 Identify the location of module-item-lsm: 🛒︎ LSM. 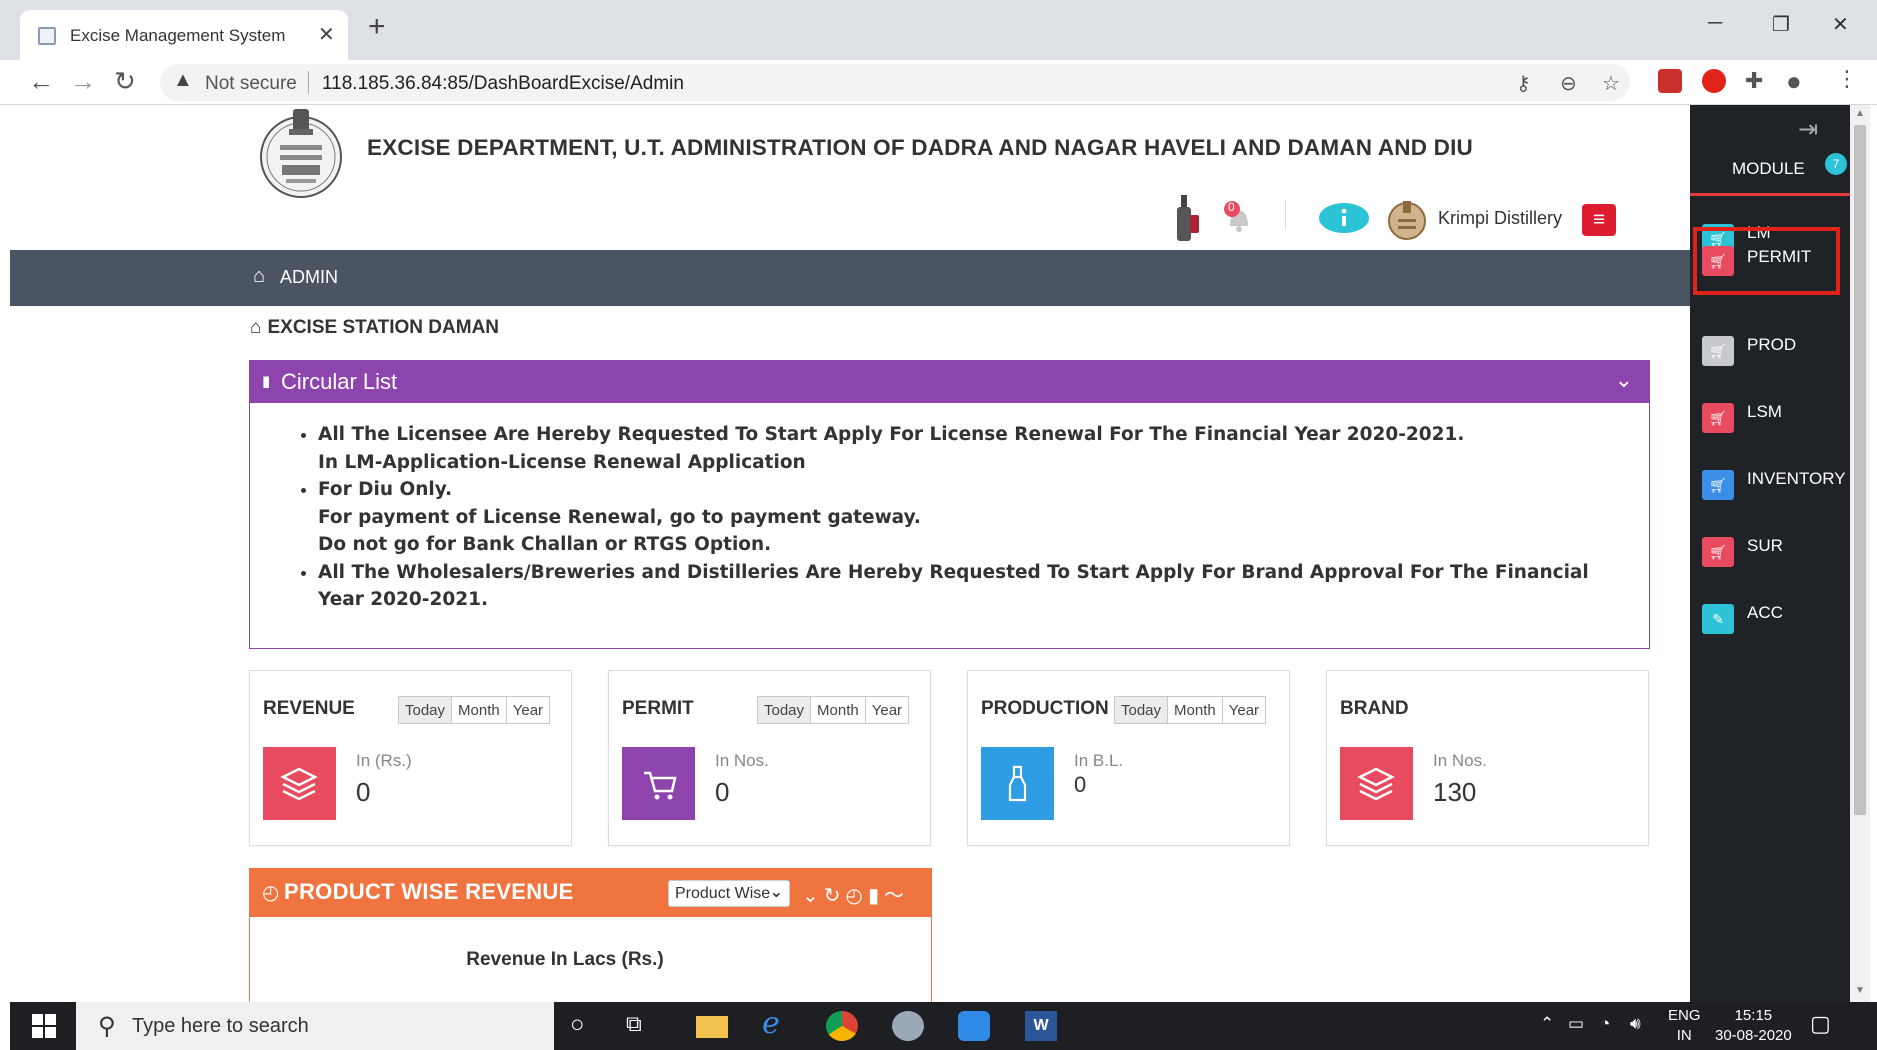
(1770, 415).